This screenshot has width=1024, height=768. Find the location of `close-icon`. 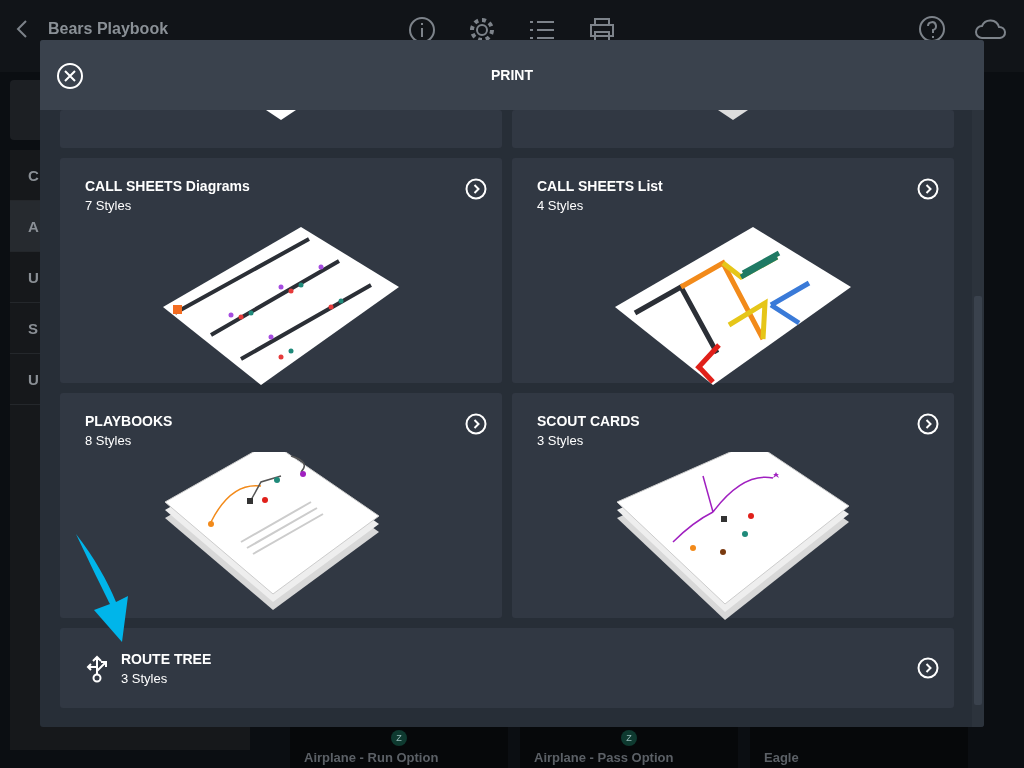

close-icon is located at coordinates (70, 76).